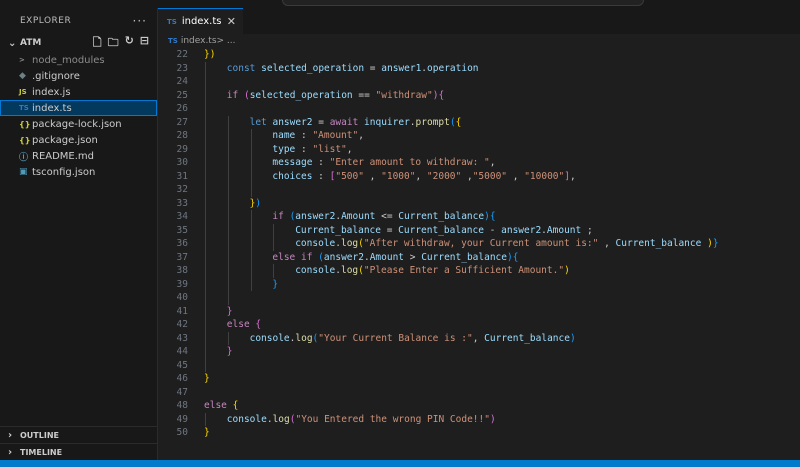 Image resolution: width=800 pixels, height=467 pixels. I want to click on code-token: <=, so click(387, 216).